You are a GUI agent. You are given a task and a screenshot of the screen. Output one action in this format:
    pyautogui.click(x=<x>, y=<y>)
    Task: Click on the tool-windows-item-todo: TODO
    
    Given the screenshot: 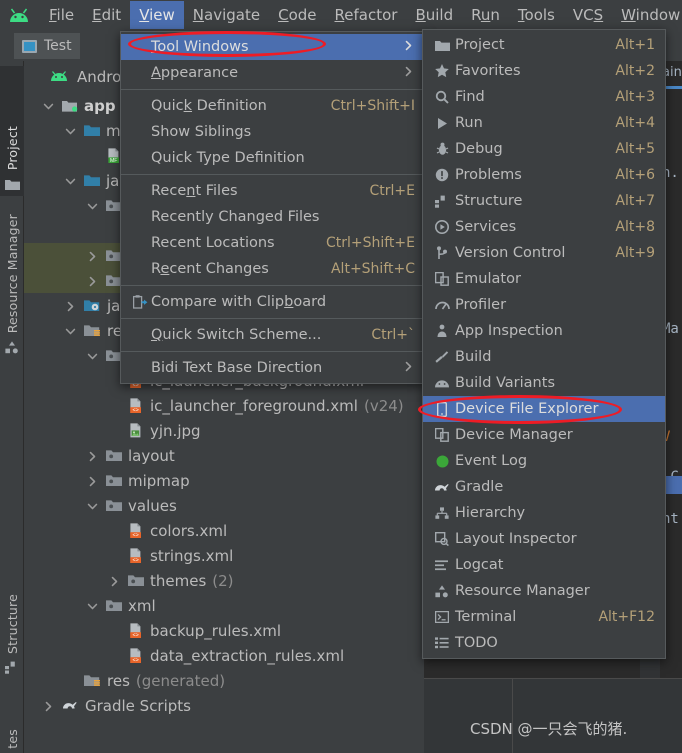 What is the action you would take?
    pyautogui.click(x=544, y=643)
    